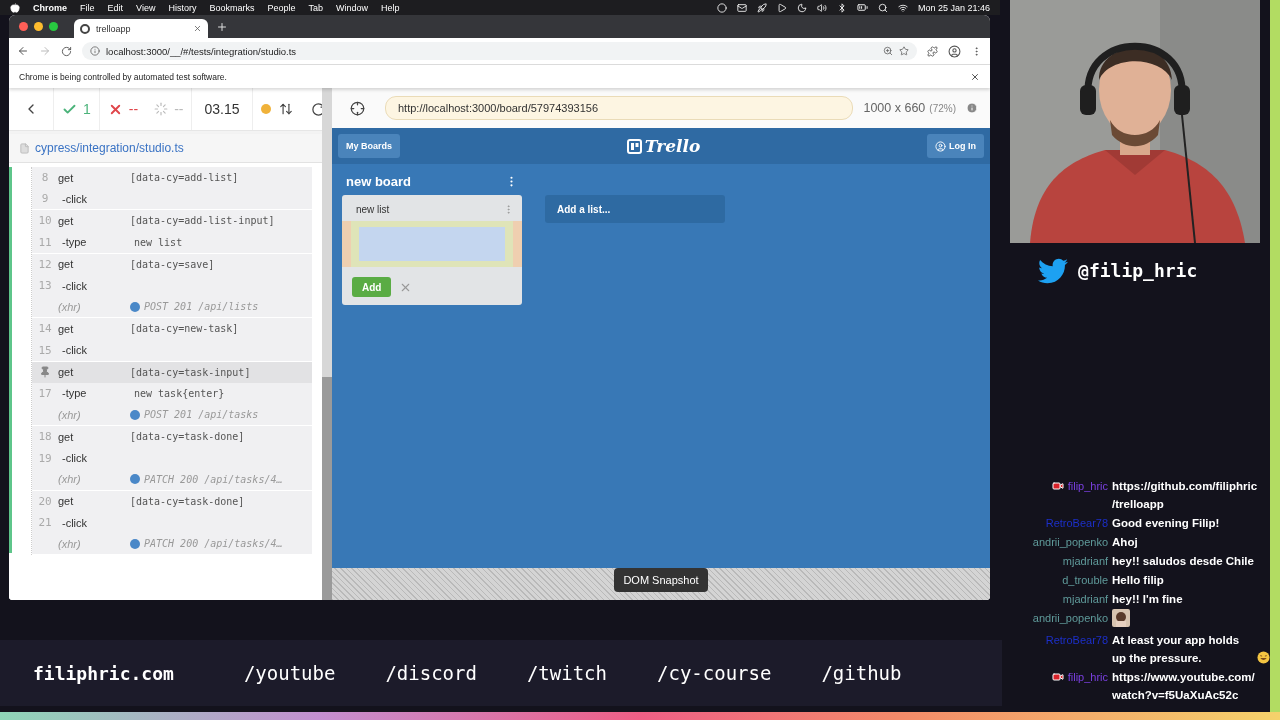 The width and height of the screenshot is (1280, 720). I want to click on social-link: /twitch, so click(566, 673).